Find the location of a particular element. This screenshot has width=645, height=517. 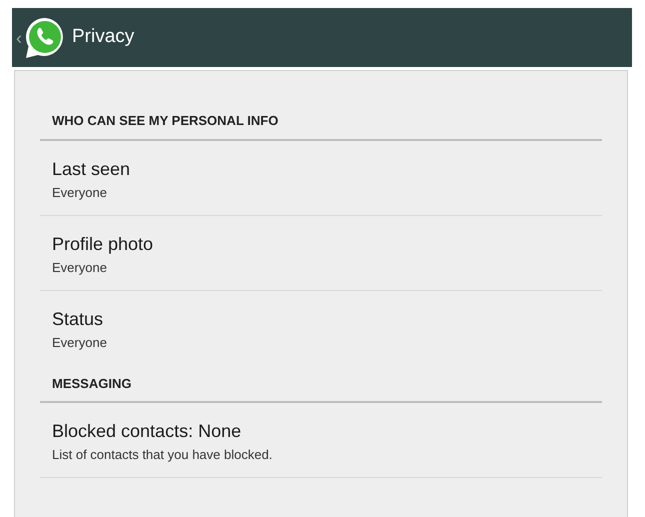

settings-item: Profile photo Everyone is located at coordinates (321, 253).